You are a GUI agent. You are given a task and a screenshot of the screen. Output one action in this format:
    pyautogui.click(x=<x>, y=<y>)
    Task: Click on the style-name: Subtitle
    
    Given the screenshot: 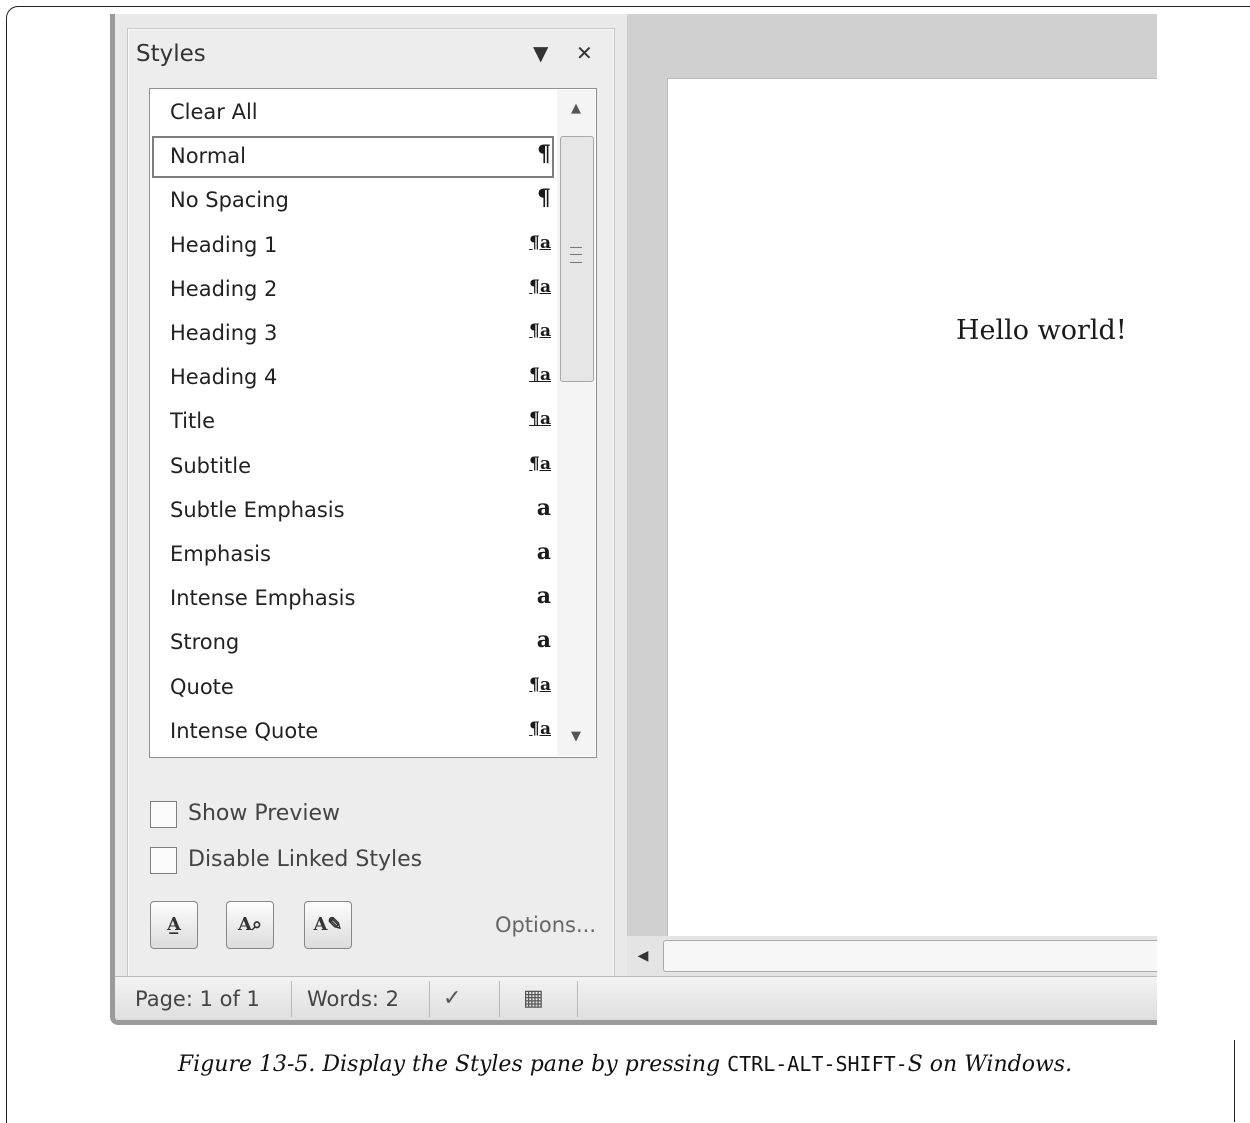 What is the action you would take?
    pyautogui.click(x=211, y=465)
    